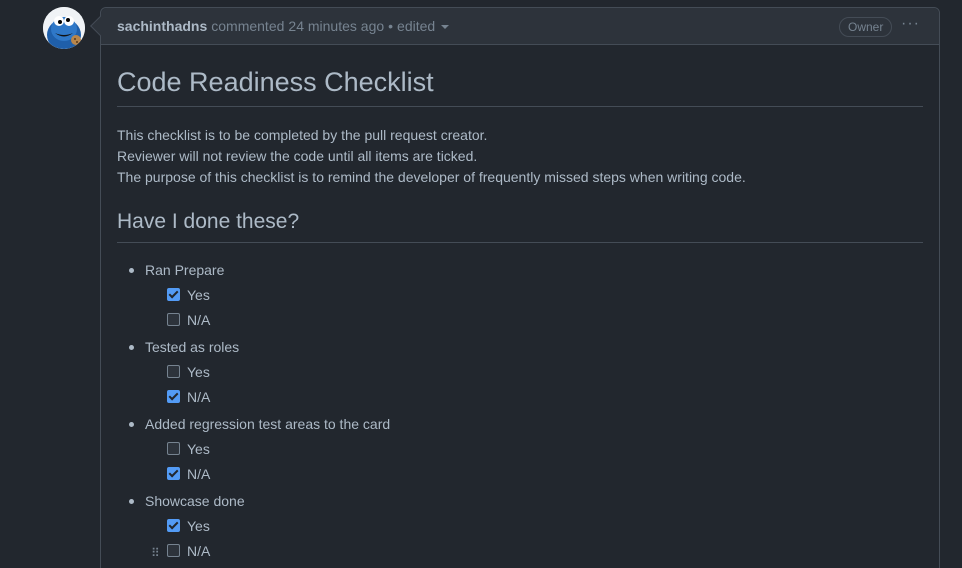 The image size is (962, 568). I want to click on checklist-item-label: Showcase done, so click(195, 501).